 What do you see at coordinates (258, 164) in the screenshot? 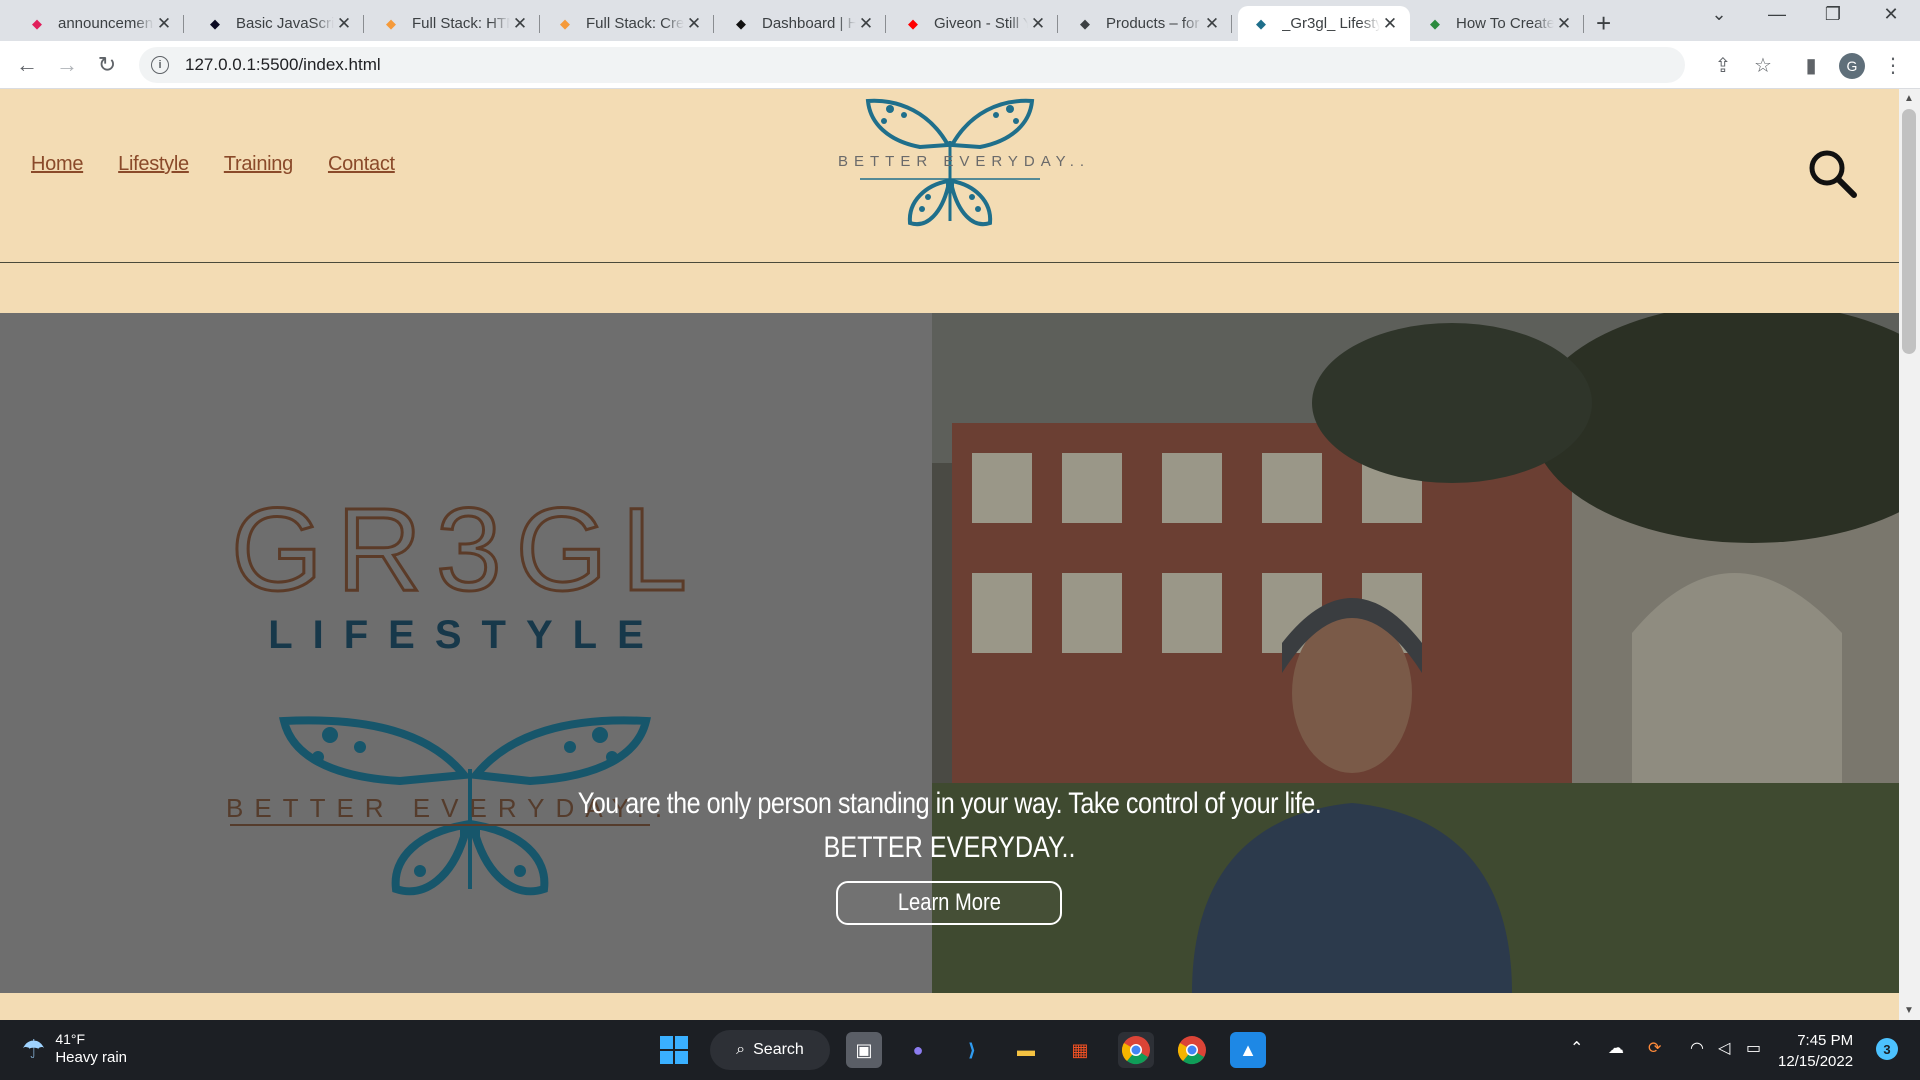
I see `nav-link-training: Training` at bounding box center [258, 164].